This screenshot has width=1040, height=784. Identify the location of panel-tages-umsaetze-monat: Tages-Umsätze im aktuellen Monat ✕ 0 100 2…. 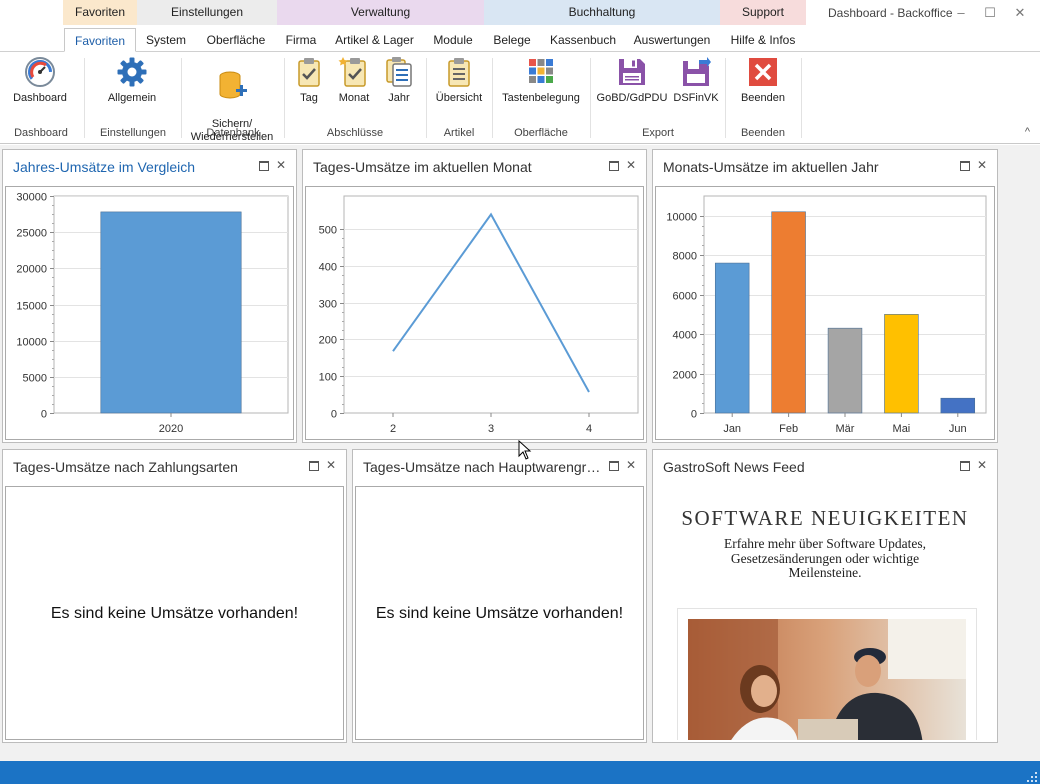
(474, 296).